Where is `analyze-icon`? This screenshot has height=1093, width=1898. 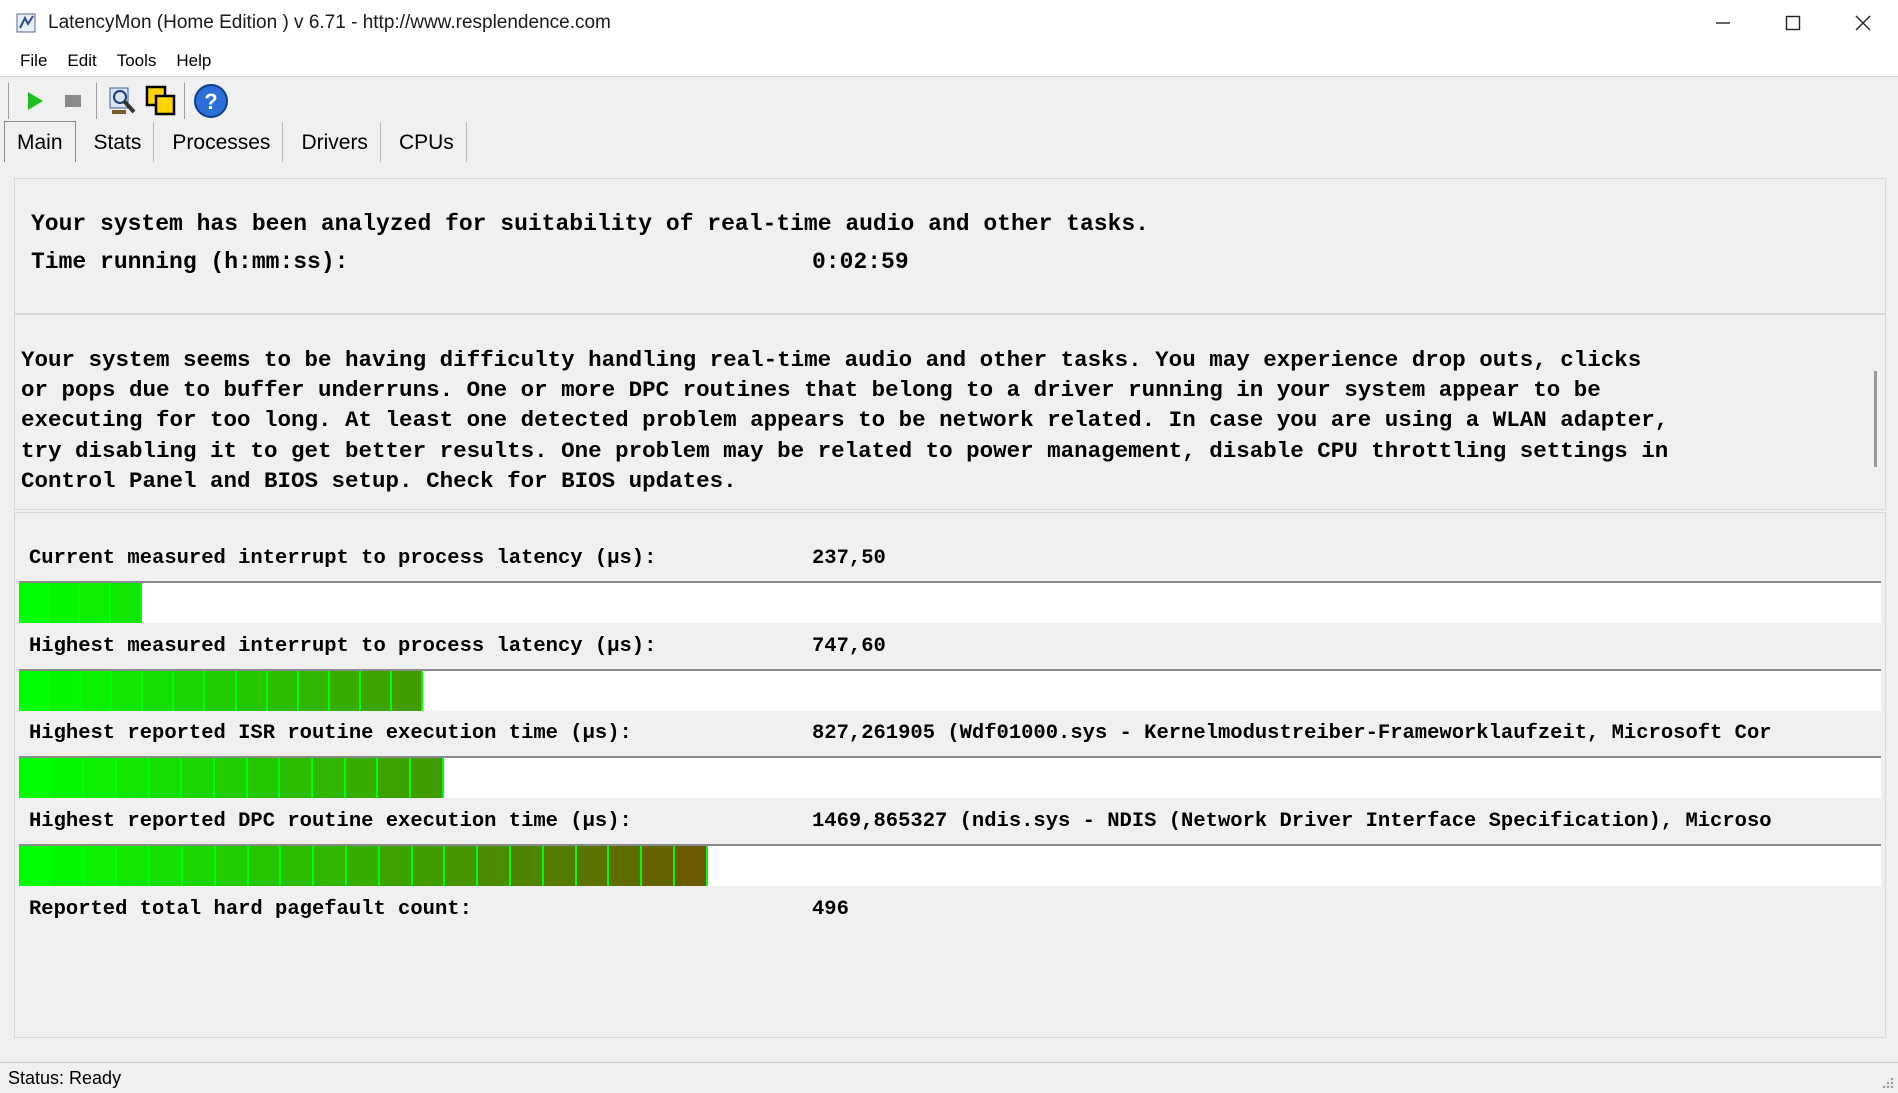
analyze-icon is located at coordinates (122, 100).